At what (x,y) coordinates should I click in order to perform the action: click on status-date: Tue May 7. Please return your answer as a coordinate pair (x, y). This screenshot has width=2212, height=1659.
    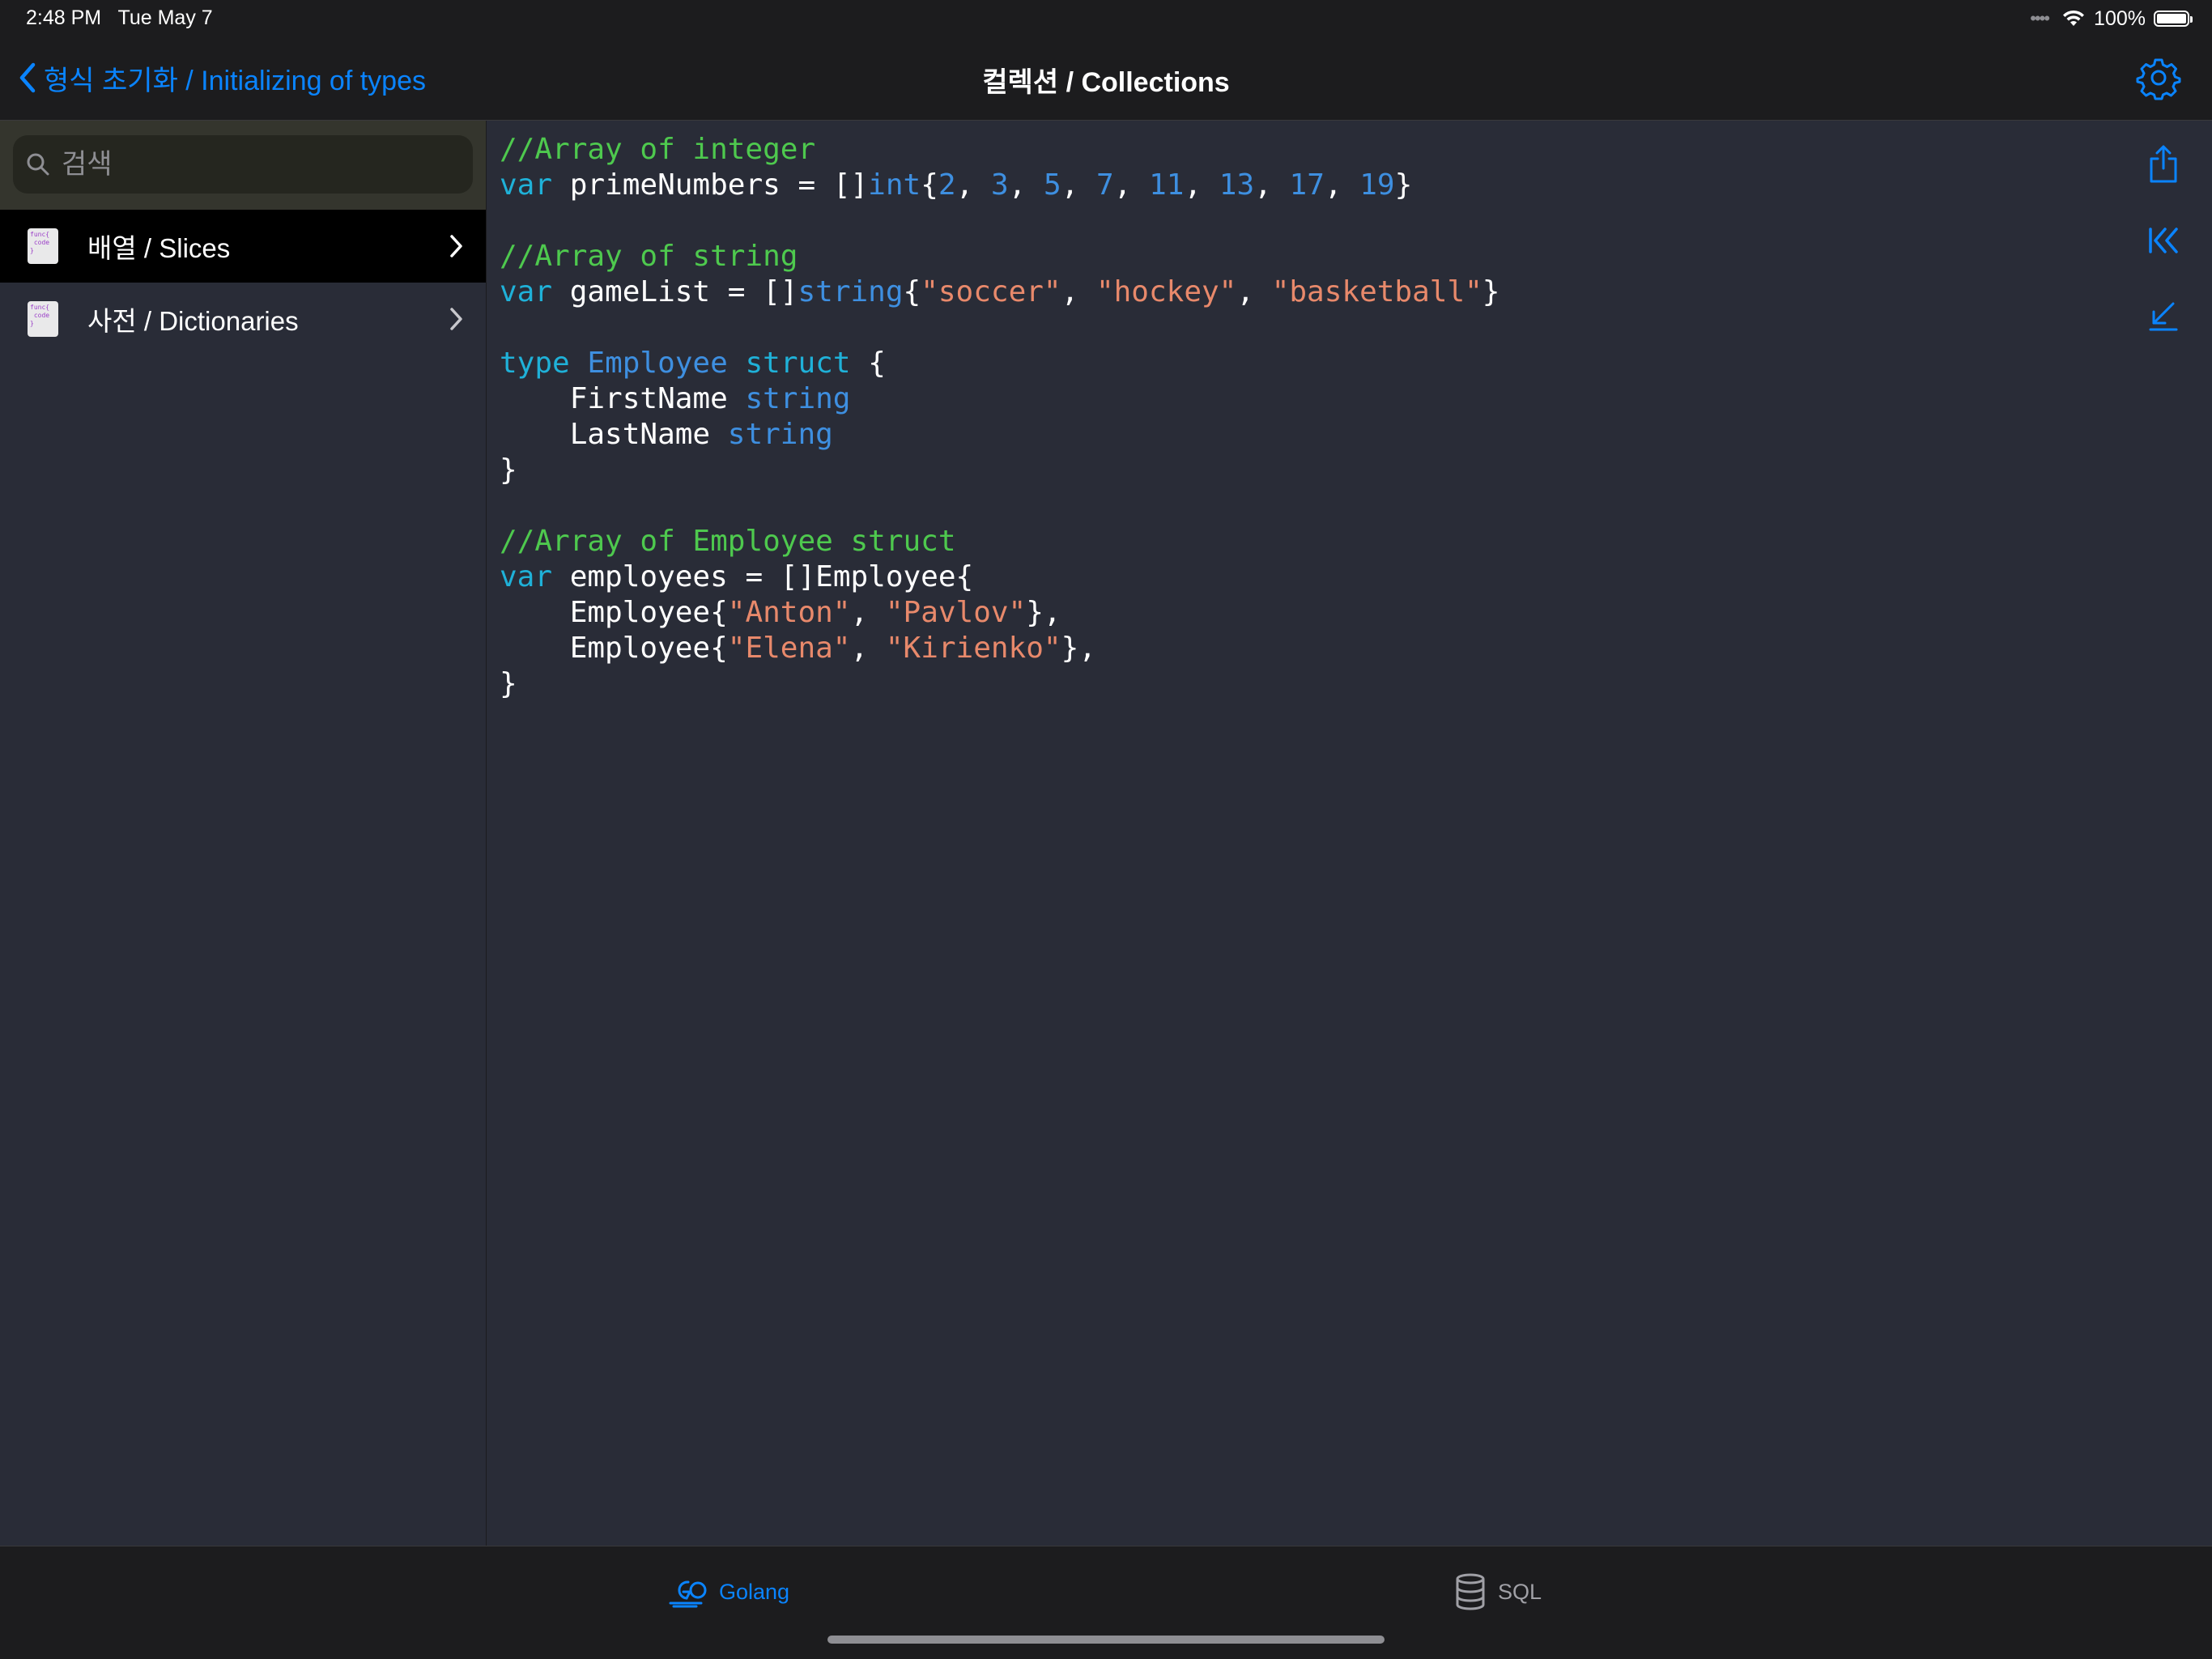
    Looking at the image, I should click on (165, 18).